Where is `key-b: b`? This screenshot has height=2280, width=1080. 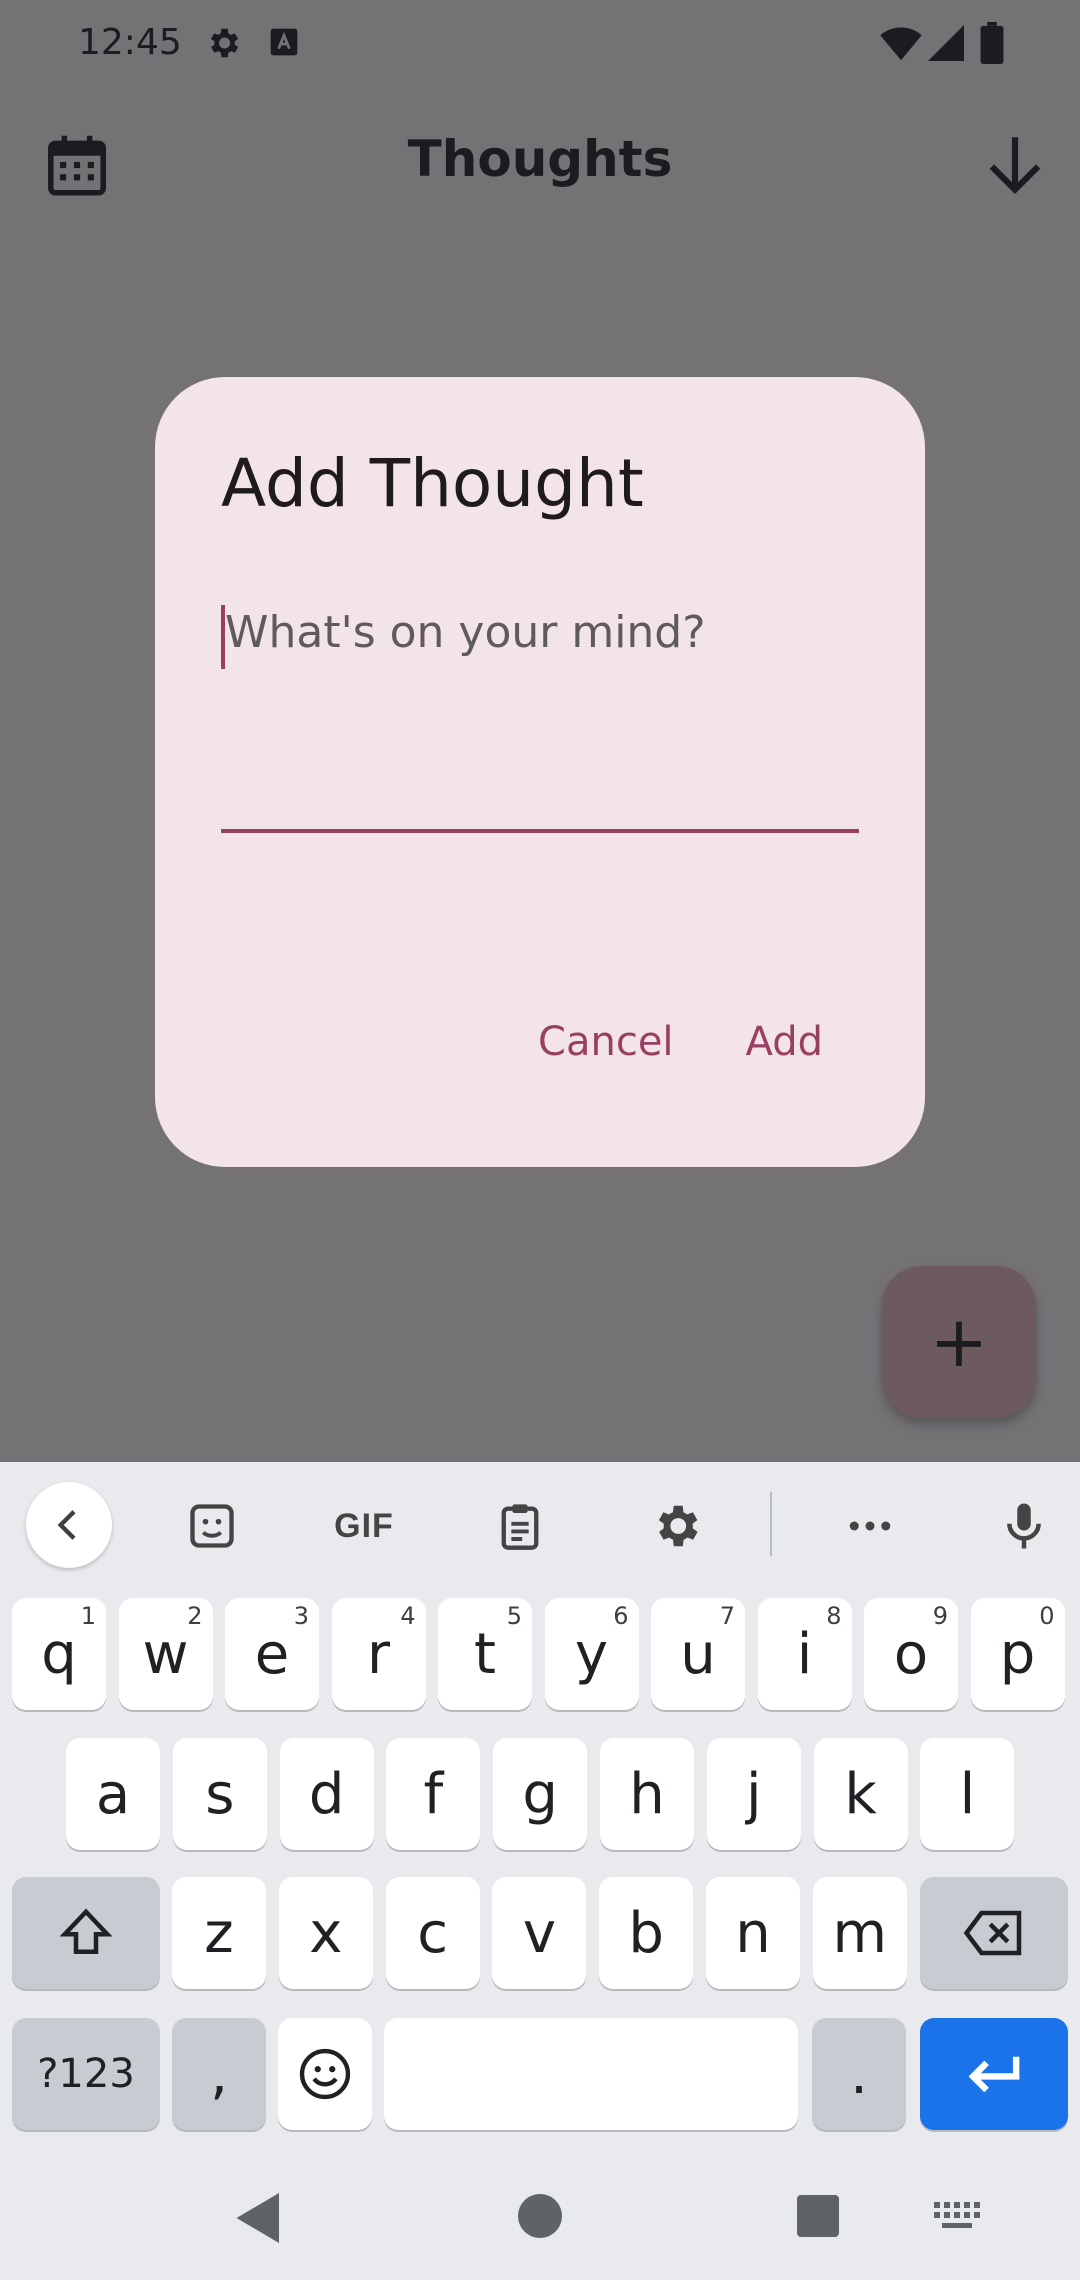
key-b: b is located at coordinates (646, 1933).